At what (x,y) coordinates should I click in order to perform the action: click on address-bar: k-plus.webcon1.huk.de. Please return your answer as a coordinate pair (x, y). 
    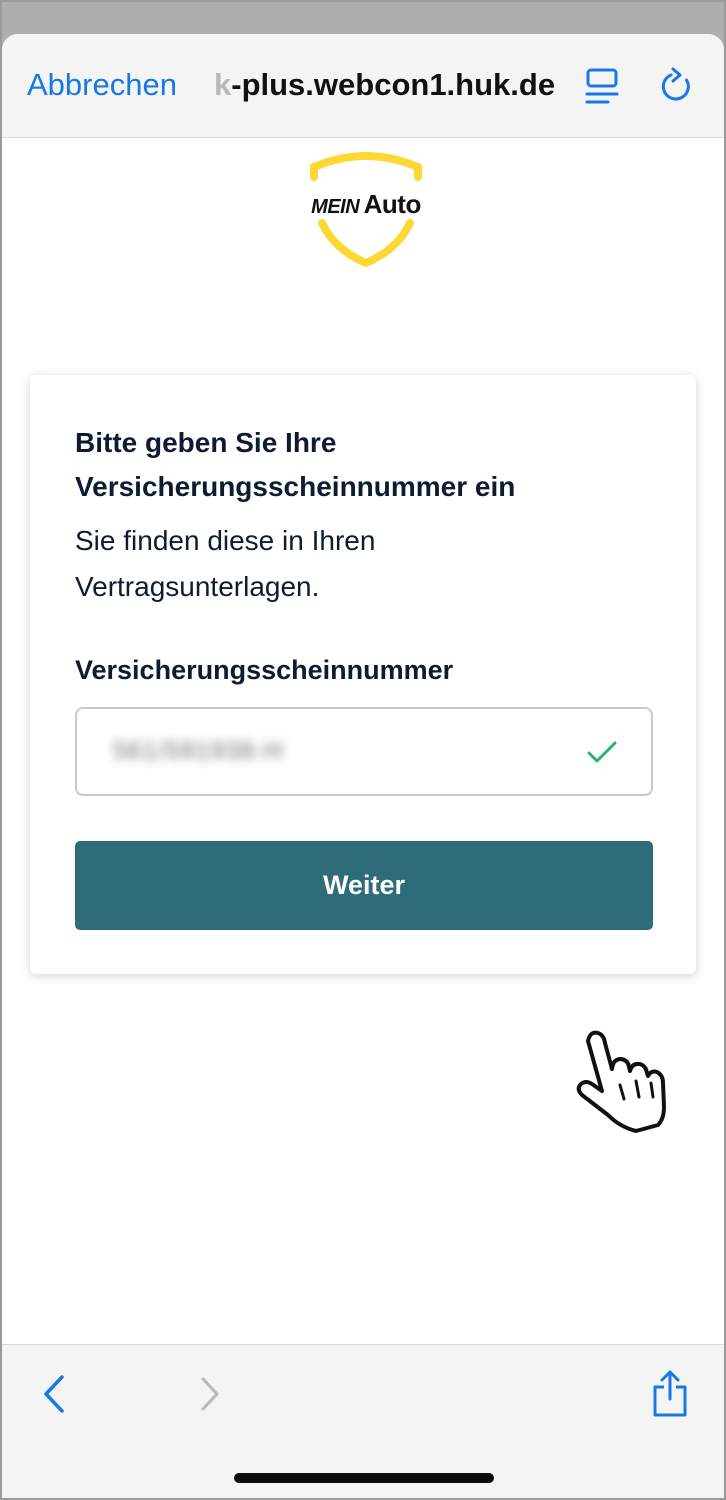
    Looking at the image, I should click on (386, 89).